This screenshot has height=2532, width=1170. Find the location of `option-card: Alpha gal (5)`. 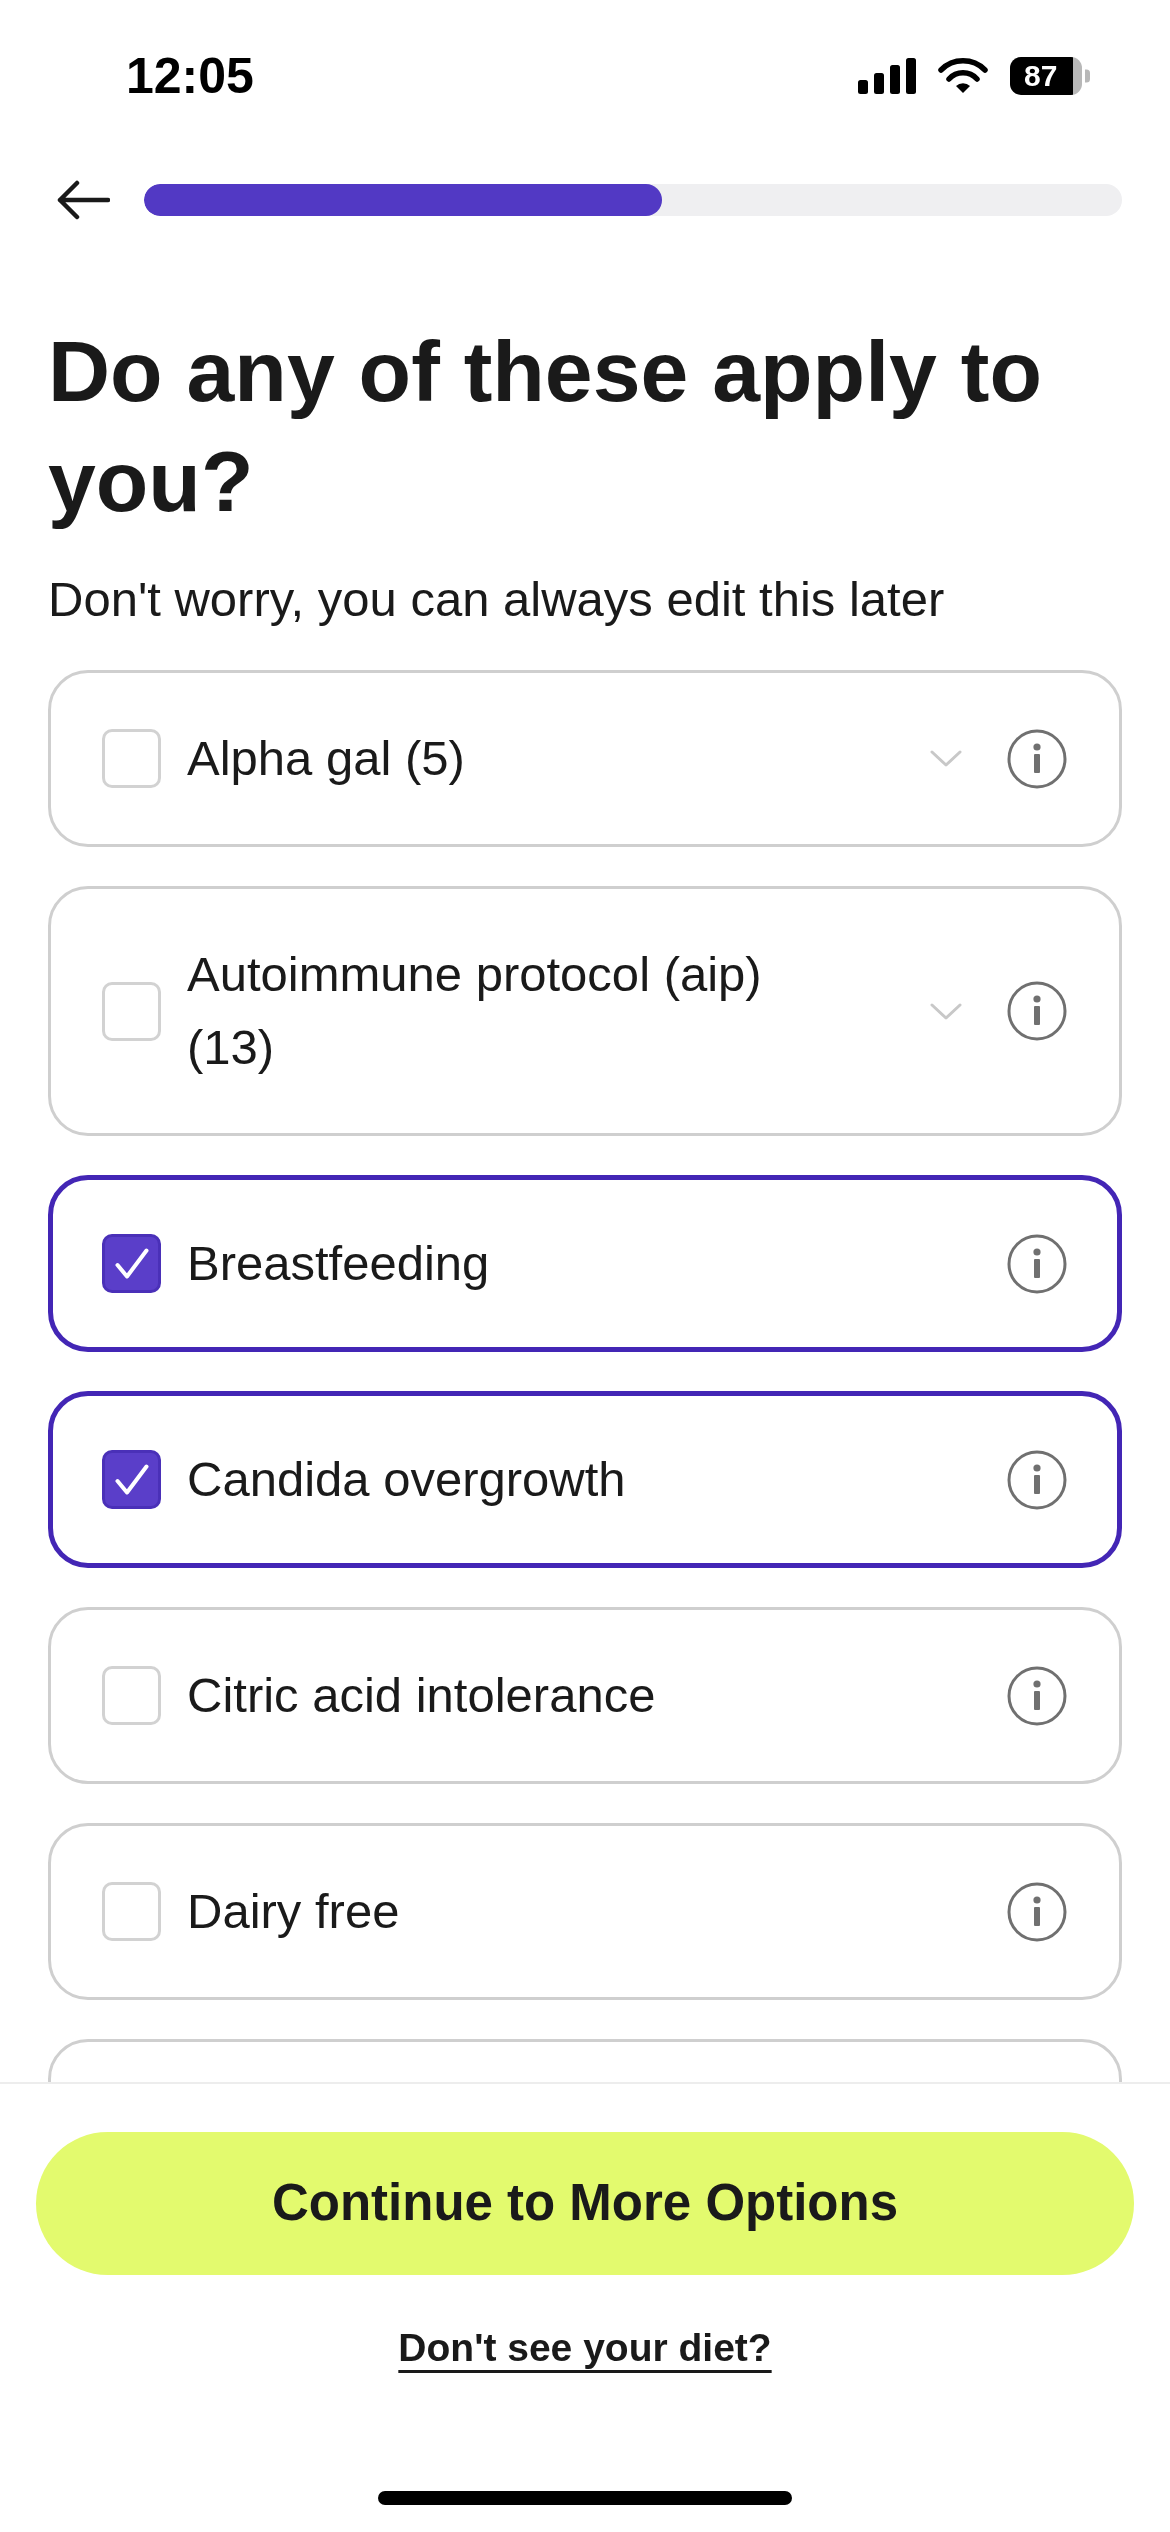

option-card: Alpha gal (5) is located at coordinates (585, 758).